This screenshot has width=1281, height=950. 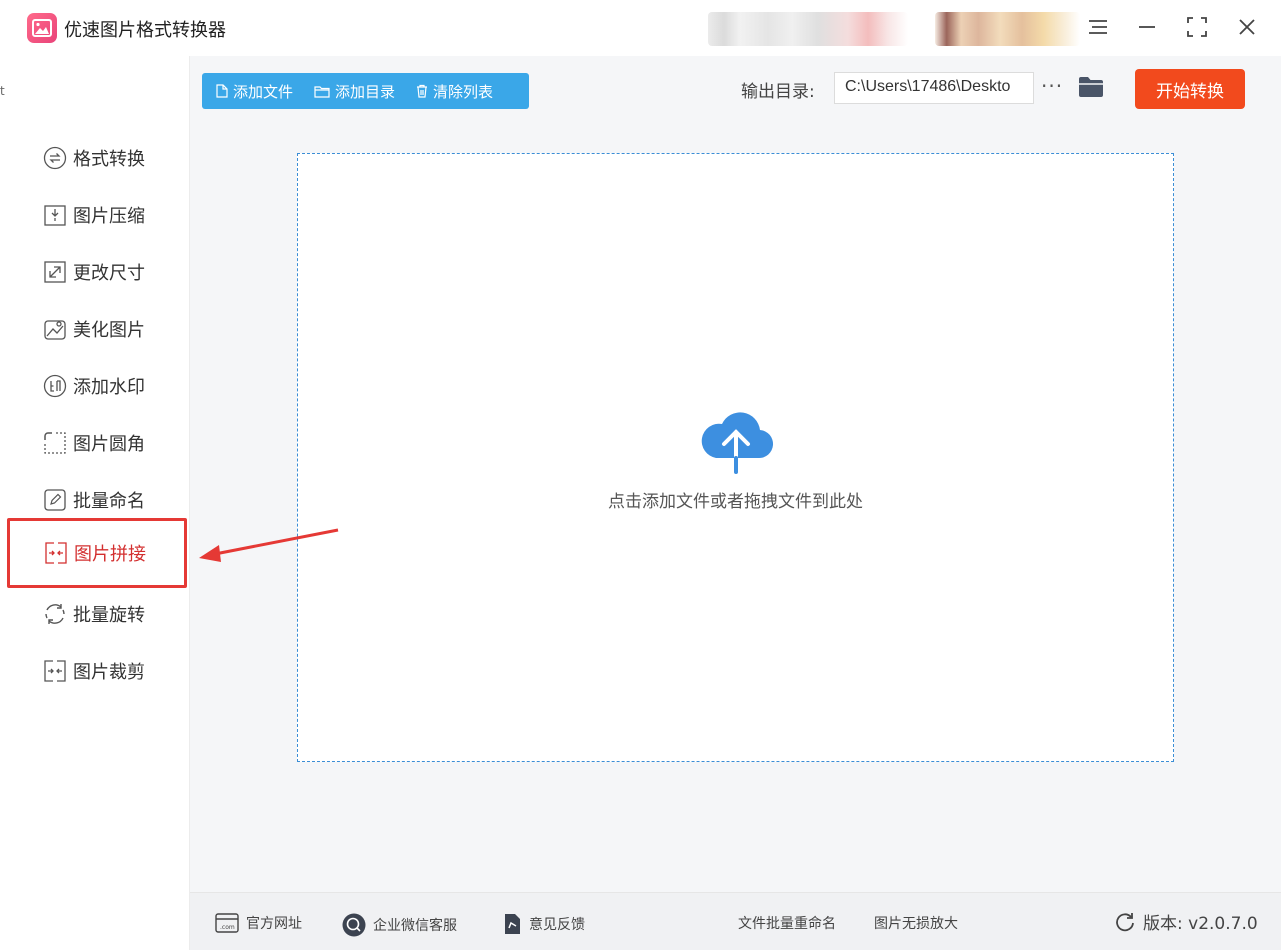 I want to click on feedback-label: 意见反馈, so click(x=557, y=925).